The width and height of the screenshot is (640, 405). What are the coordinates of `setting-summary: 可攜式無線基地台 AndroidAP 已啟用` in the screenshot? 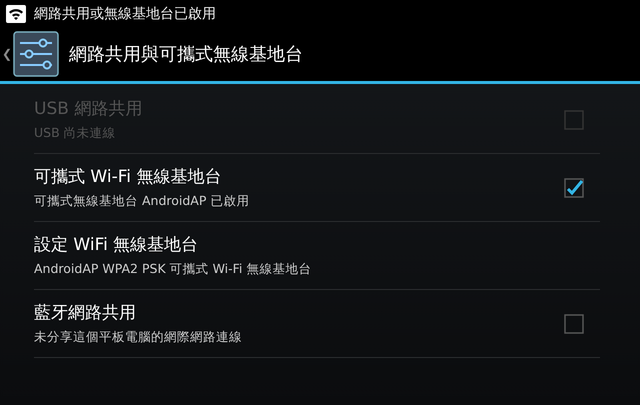 It's located at (142, 201).